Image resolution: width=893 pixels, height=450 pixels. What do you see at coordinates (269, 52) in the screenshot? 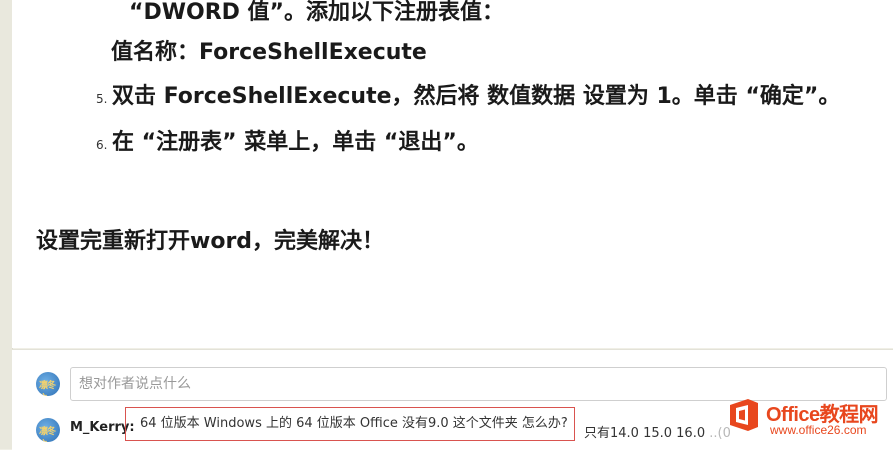
I see `value-name-line: 值名称：ForceShellExecute` at bounding box center [269, 52].